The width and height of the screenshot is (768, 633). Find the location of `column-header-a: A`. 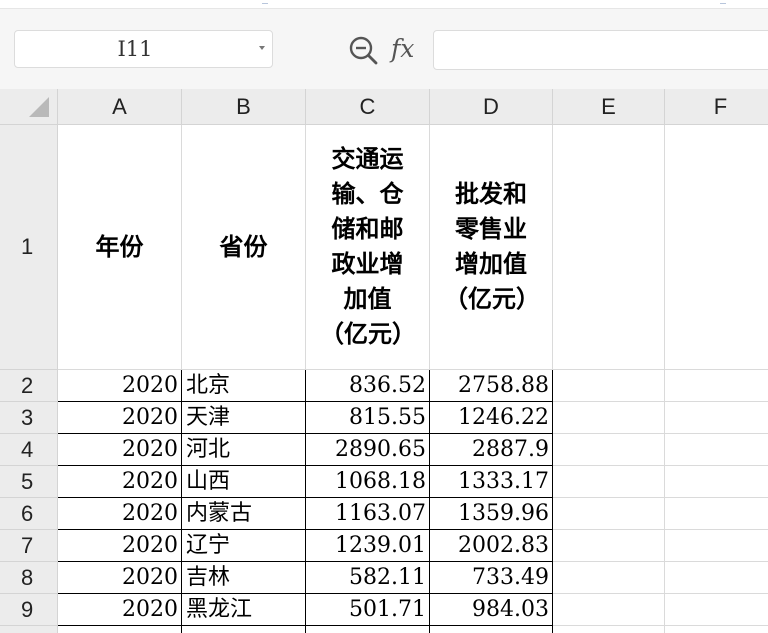

column-header-a: A is located at coordinates (120, 107).